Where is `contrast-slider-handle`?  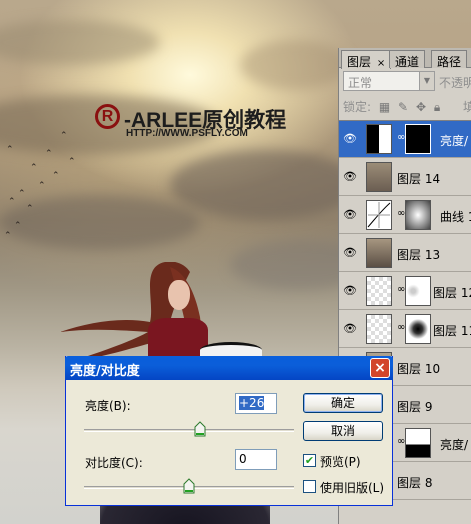 contrast-slider-handle is located at coordinates (189, 486).